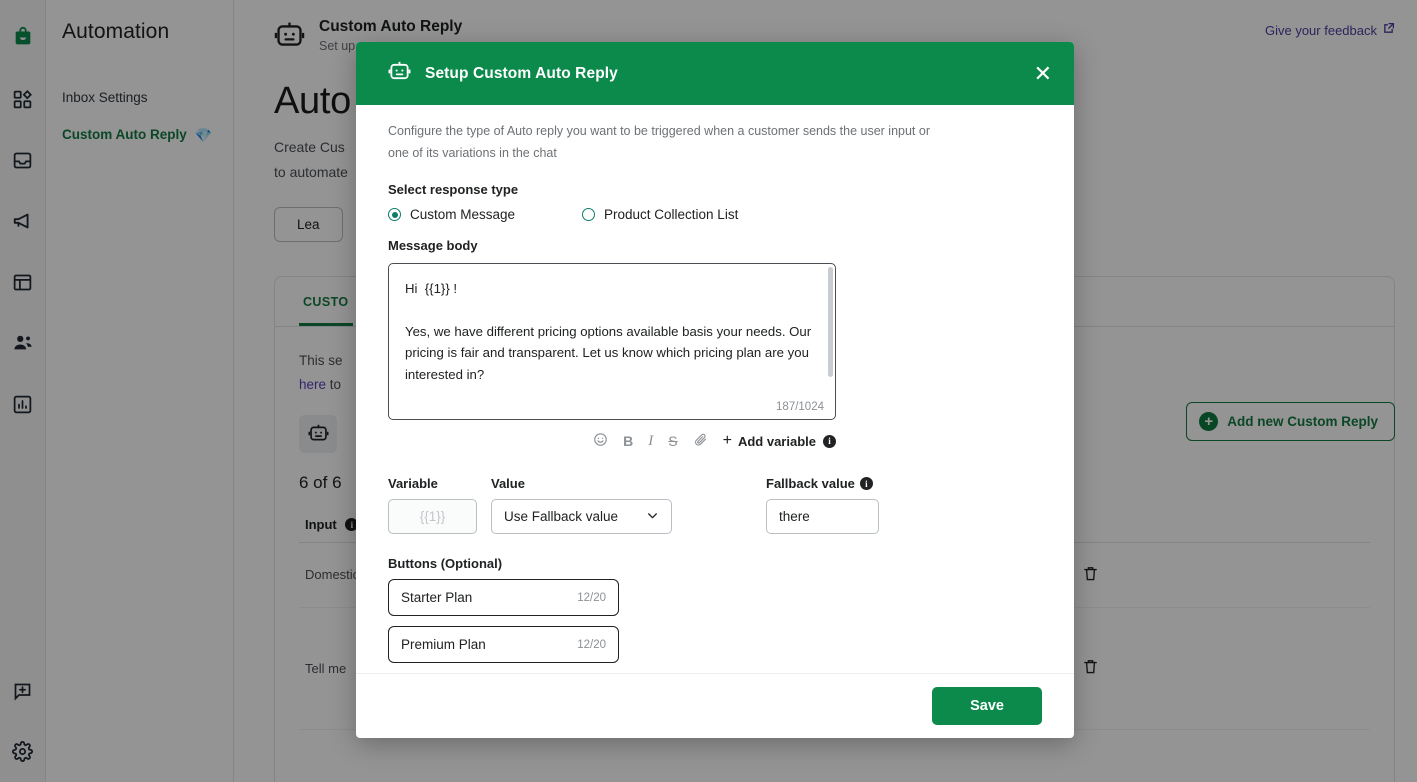 The height and width of the screenshot is (782, 1417). I want to click on robot-icon, so click(399, 74).